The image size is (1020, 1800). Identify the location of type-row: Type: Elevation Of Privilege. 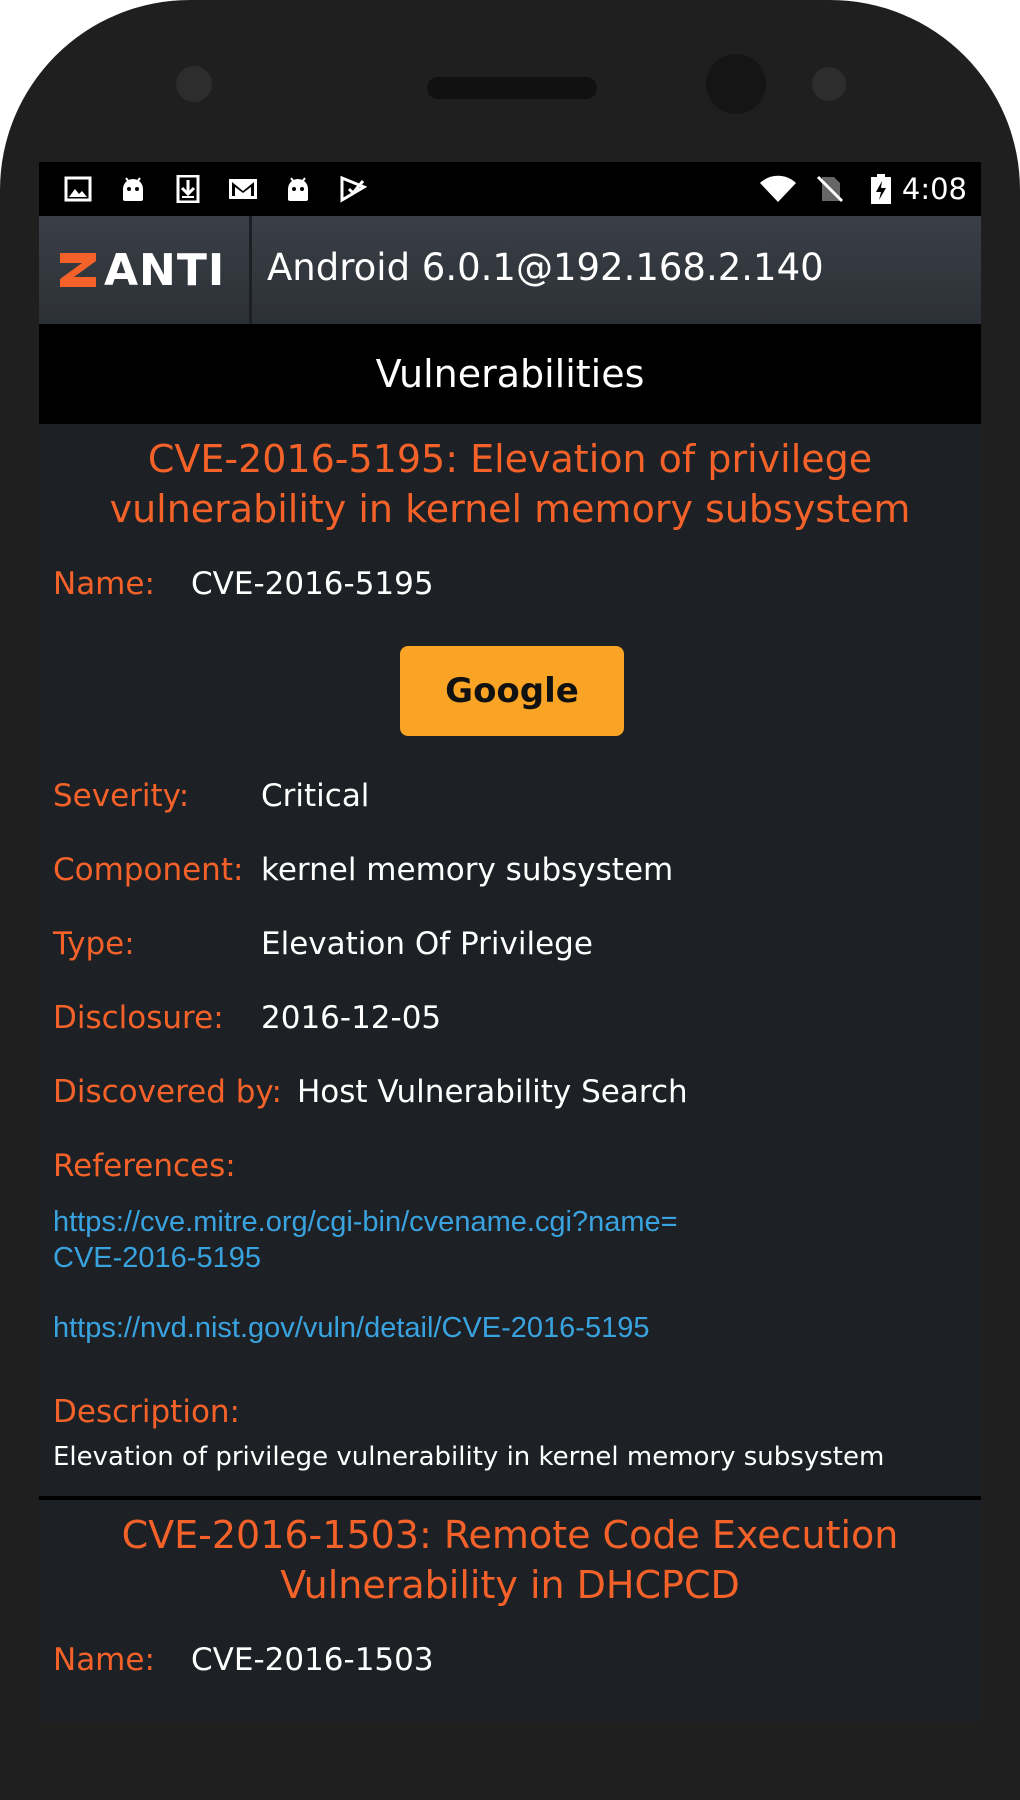
(323, 944).